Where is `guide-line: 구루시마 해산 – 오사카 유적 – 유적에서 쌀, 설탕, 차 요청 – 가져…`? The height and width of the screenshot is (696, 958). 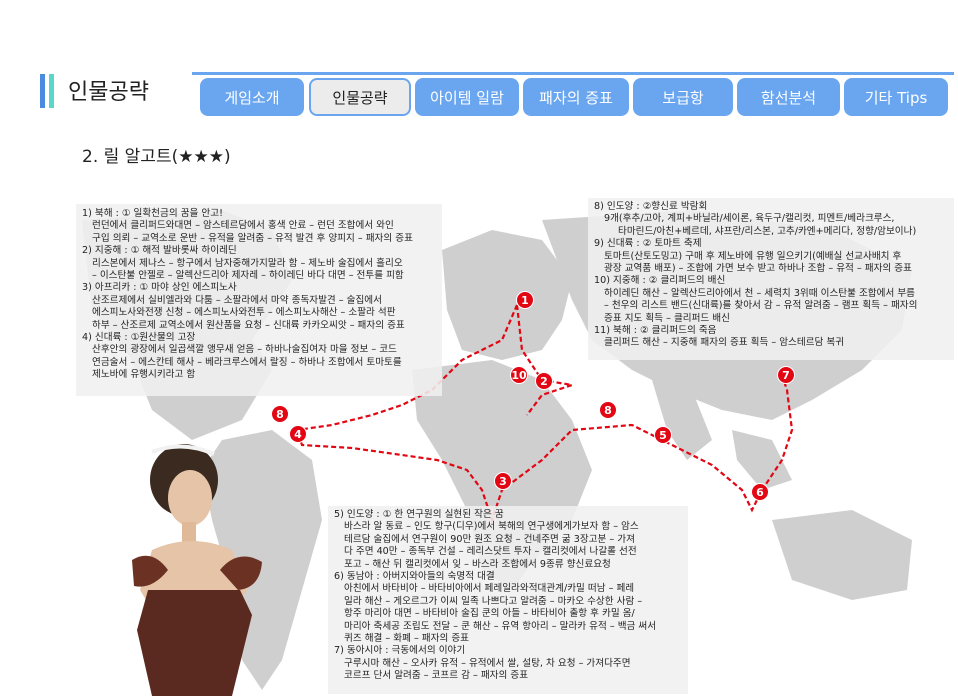 guide-line: 구루시마 해산 – 오사카 유적 – 유적에서 쌀, 설탕, 차 요청 – 가져… is located at coordinates (487, 663).